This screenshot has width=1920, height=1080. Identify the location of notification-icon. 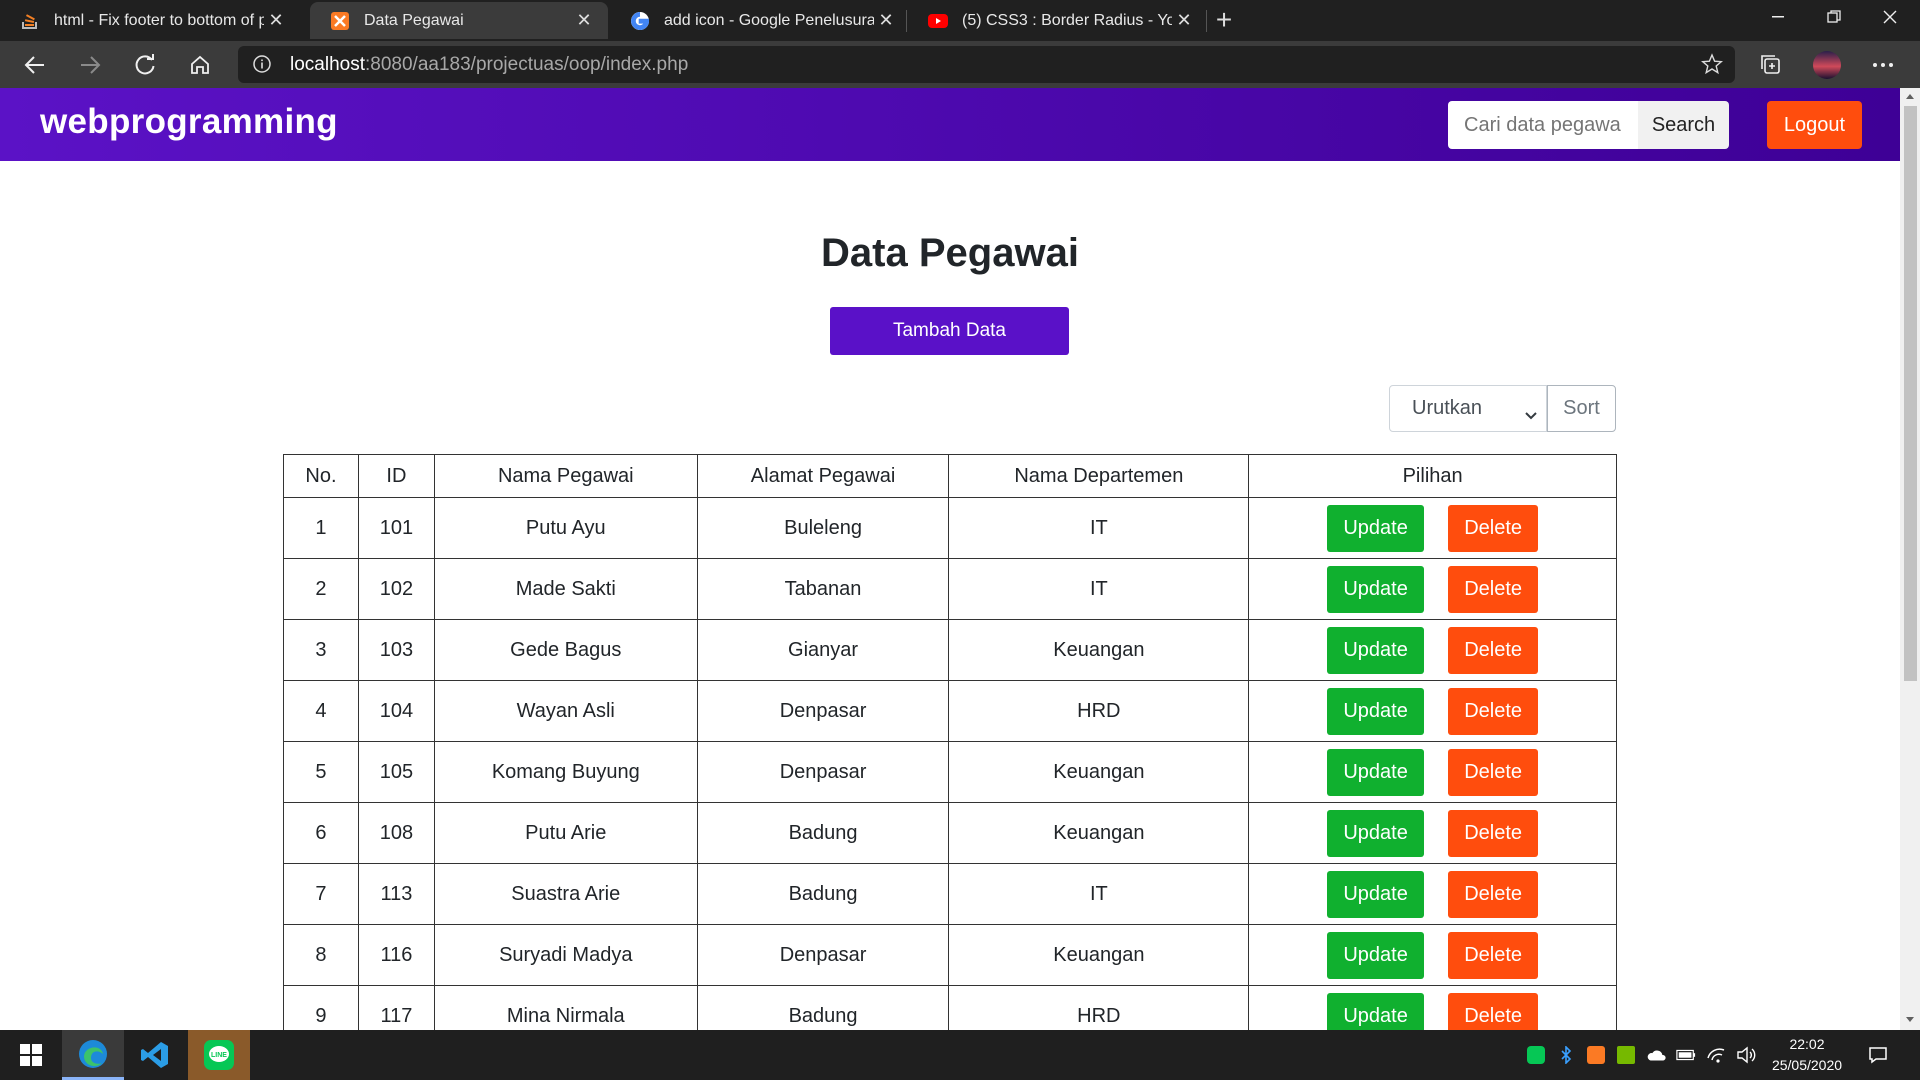
(1878, 1055).